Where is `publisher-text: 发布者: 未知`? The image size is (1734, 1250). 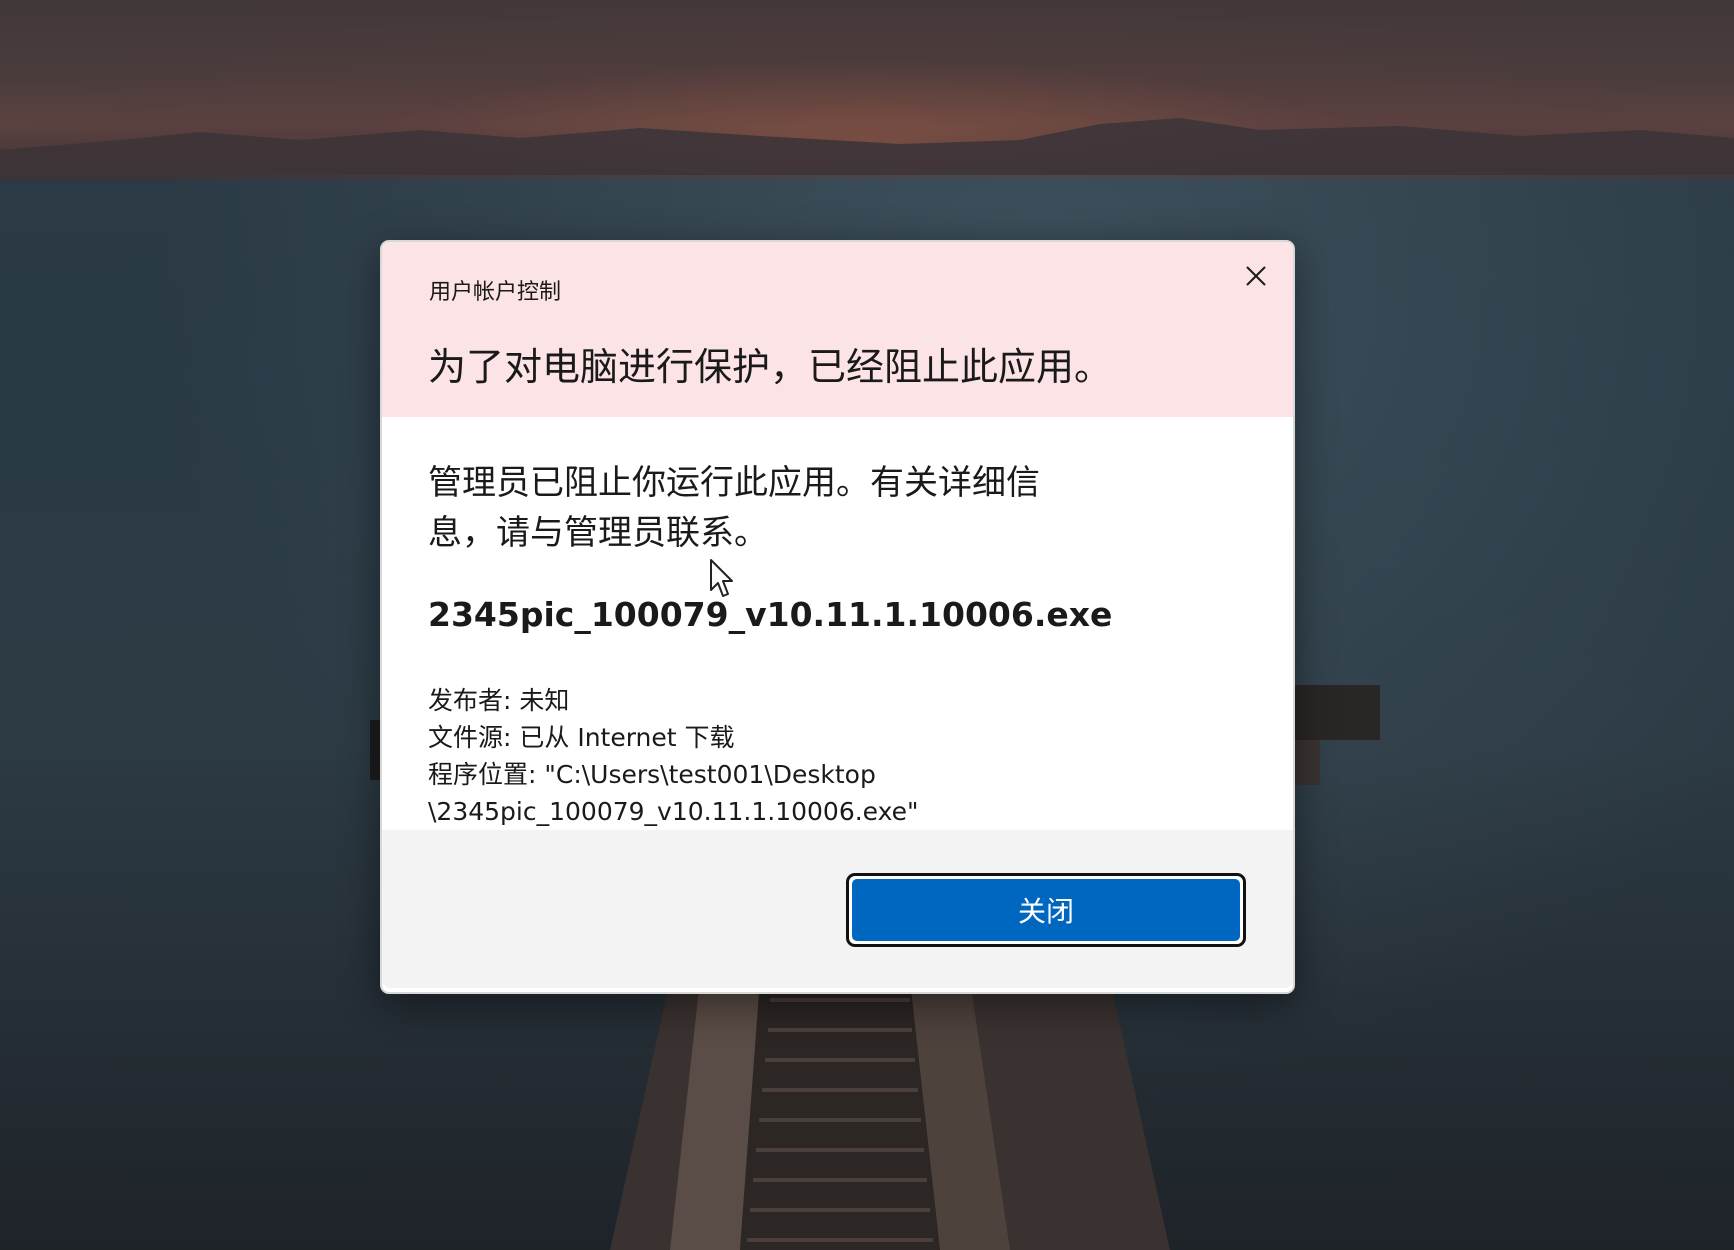
publisher-text: 发布者: 未知 is located at coordinates (499, 700).